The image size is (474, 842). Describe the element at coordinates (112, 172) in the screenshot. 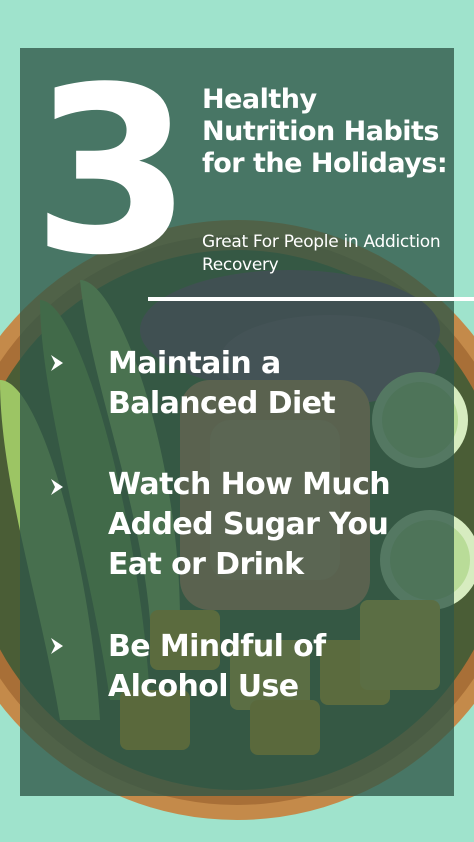

I see `big-number: 3` at that location.